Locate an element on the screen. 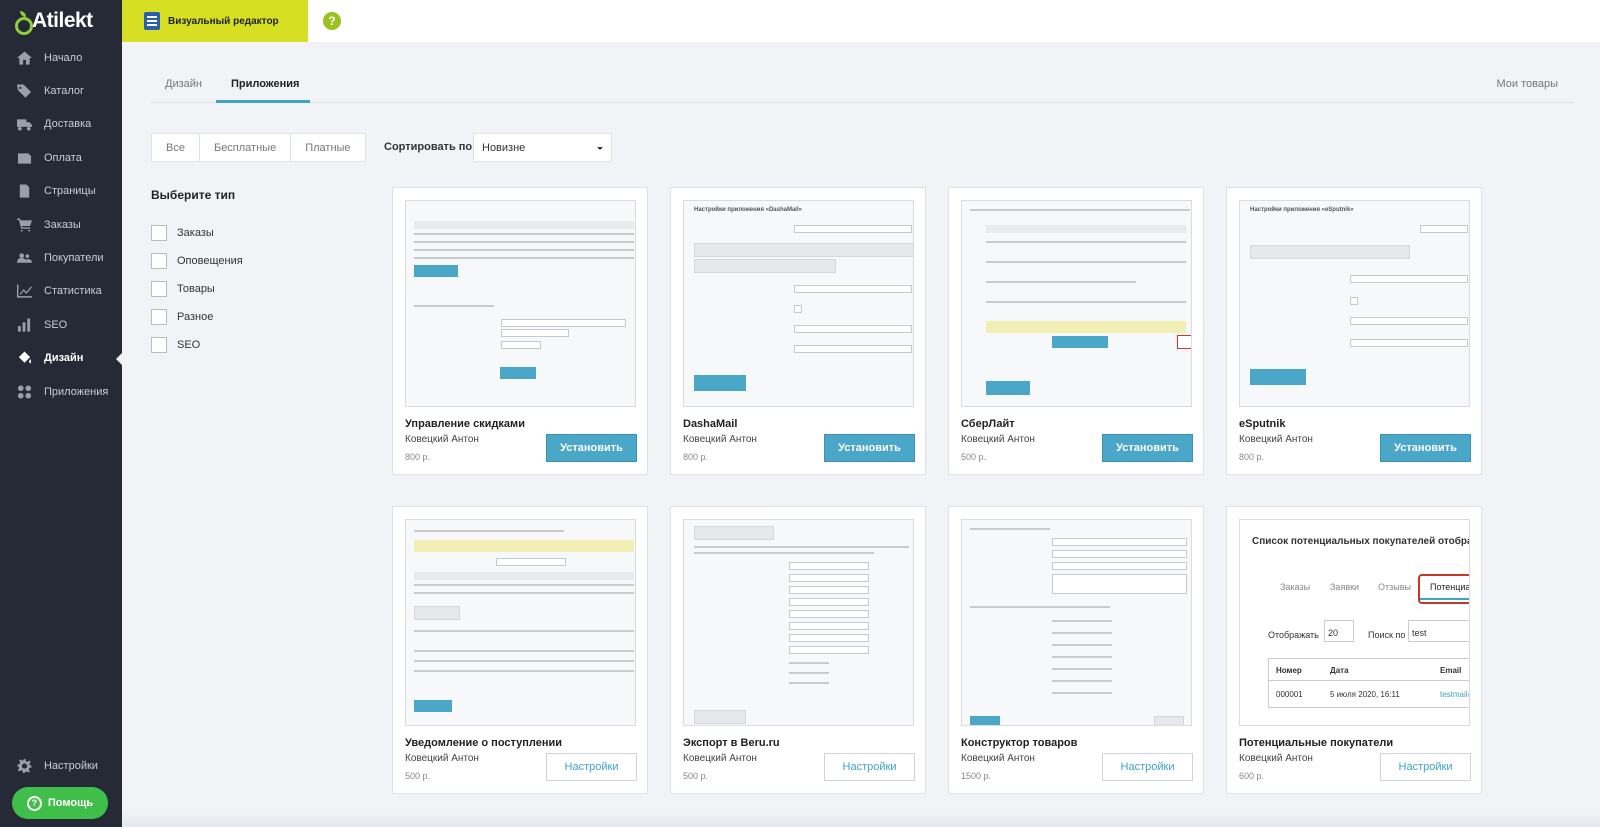 Image resolution: width=1600 pixels, height=827 pixels. help-button-label: Помощь is located at coordinates (70, 803).